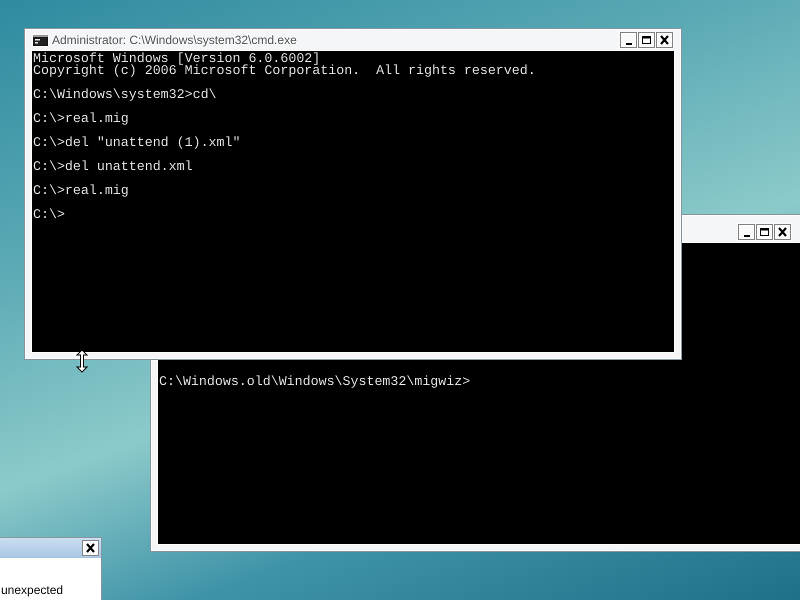 This screenshot has height=600, width=800. Describe the element at coordinates (137, 143) in the screenshot. I see `console-line: C:\>del "unattend (1).xml"` at that location.